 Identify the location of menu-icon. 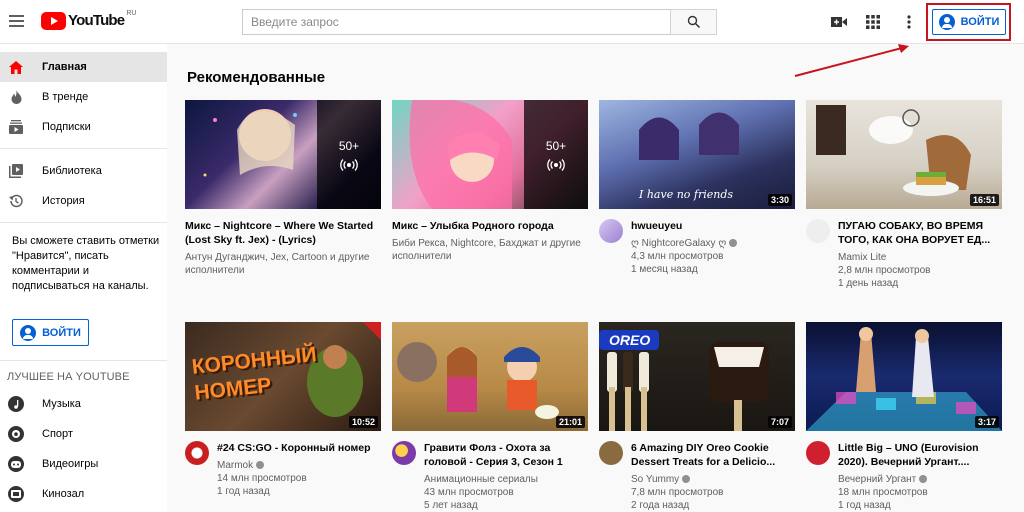
(16, 21).